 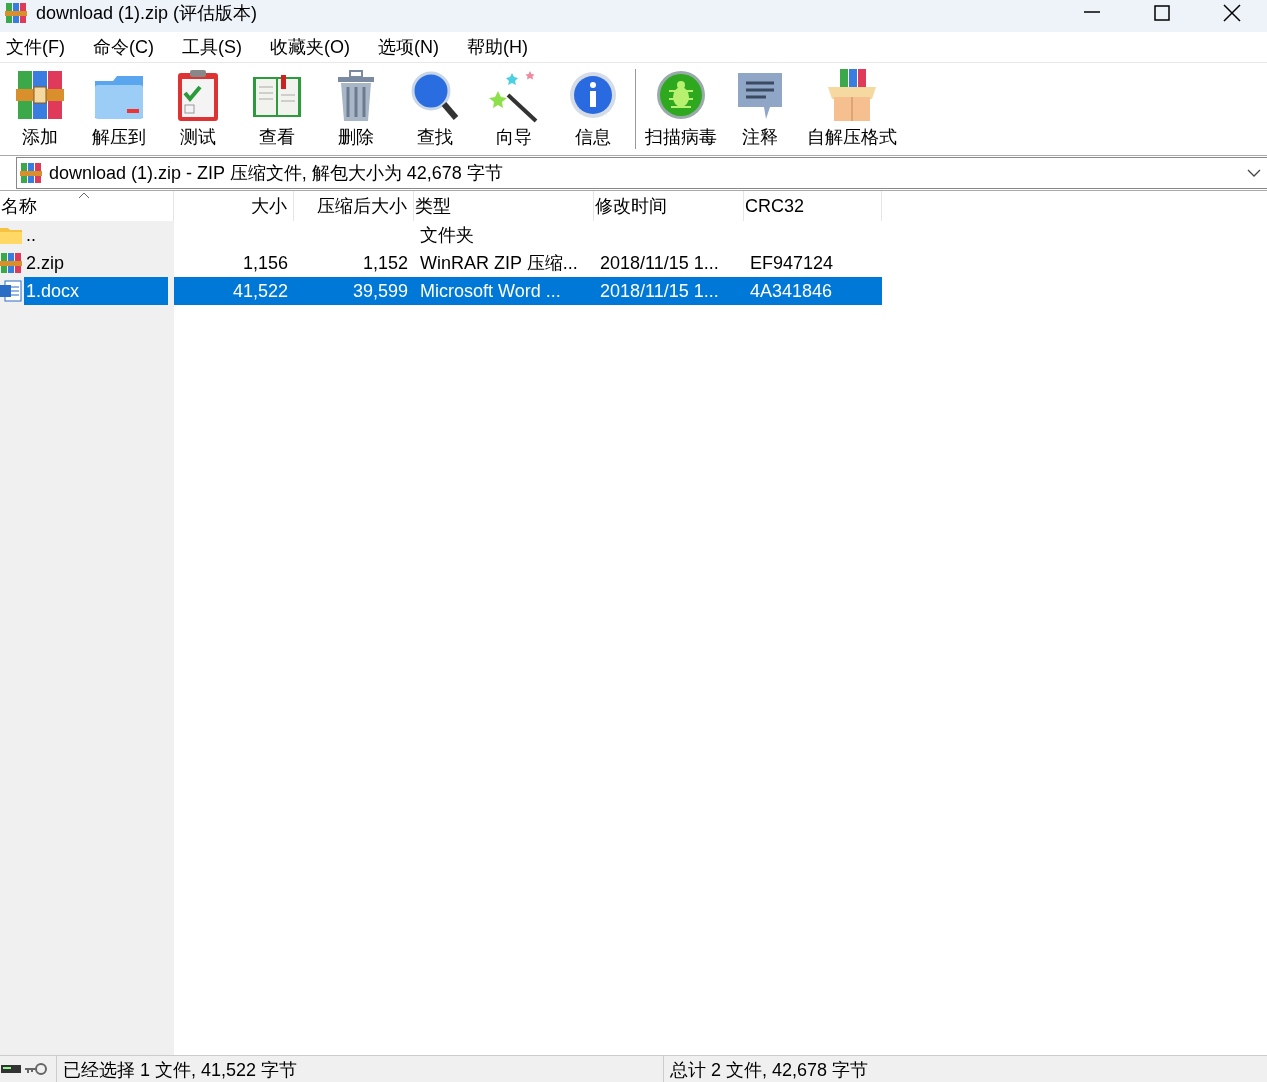 What do you see at coordinates (769, 1070) in the screenshot?
I see `status-text: 总计 2 文件, 42,678 字节` at bounding box center [769, 1070].